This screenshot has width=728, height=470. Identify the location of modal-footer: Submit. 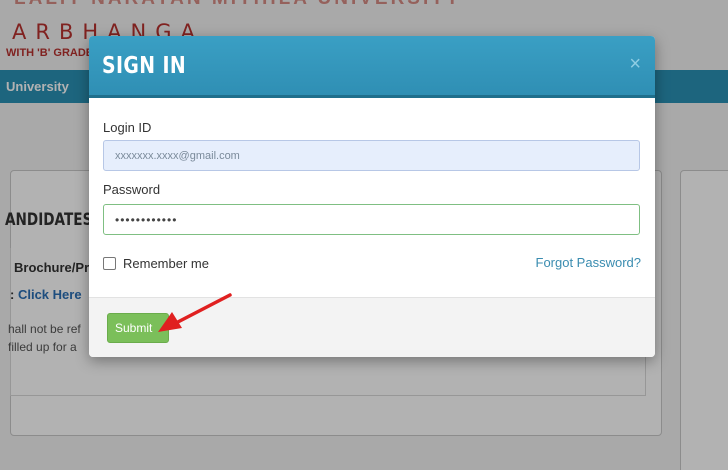
(372, 327).